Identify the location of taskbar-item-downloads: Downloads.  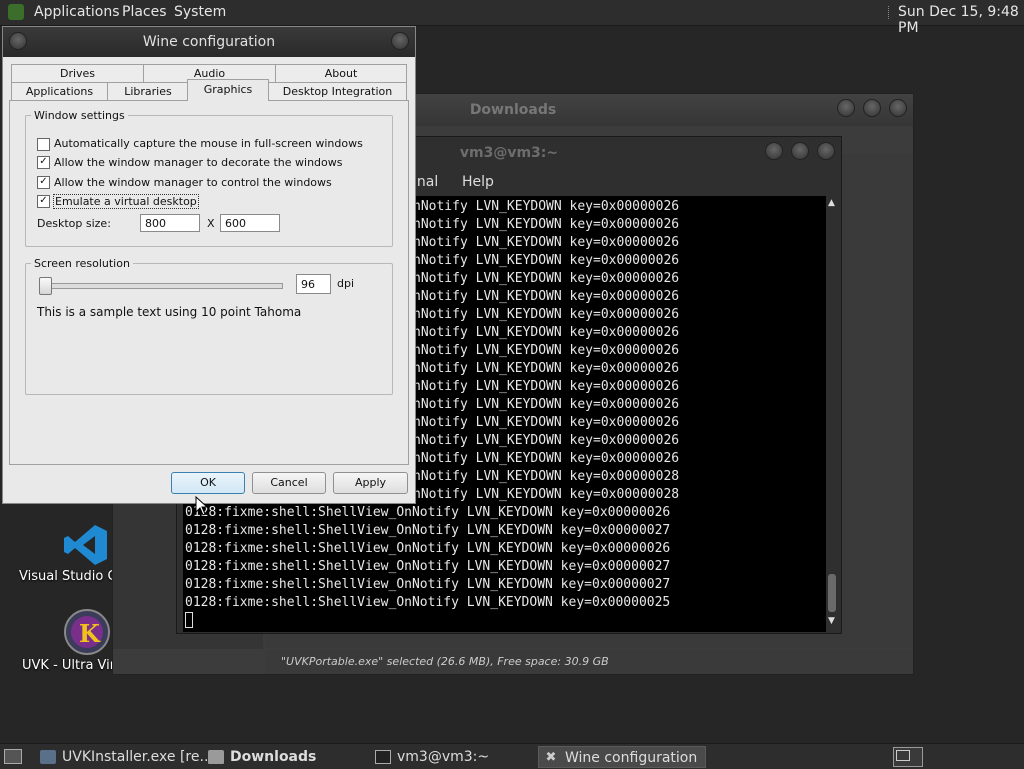
(296, 757).